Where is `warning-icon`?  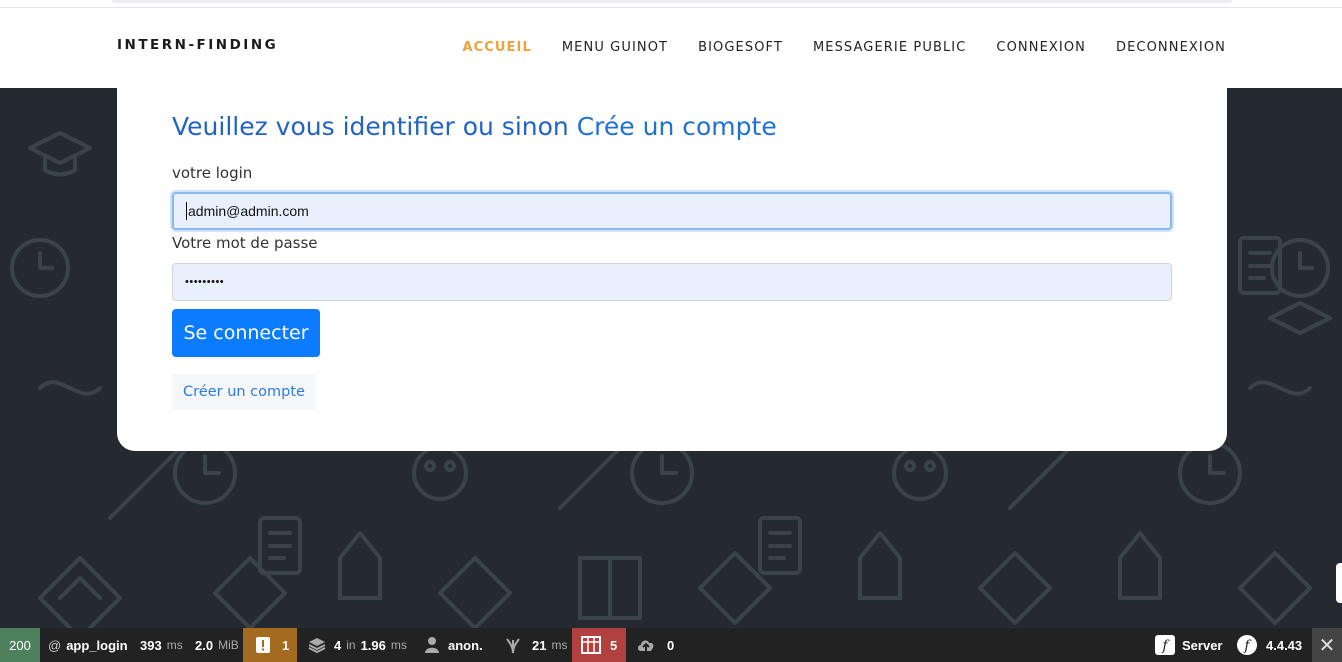
warning-icon is located at coordinates (263, 645).